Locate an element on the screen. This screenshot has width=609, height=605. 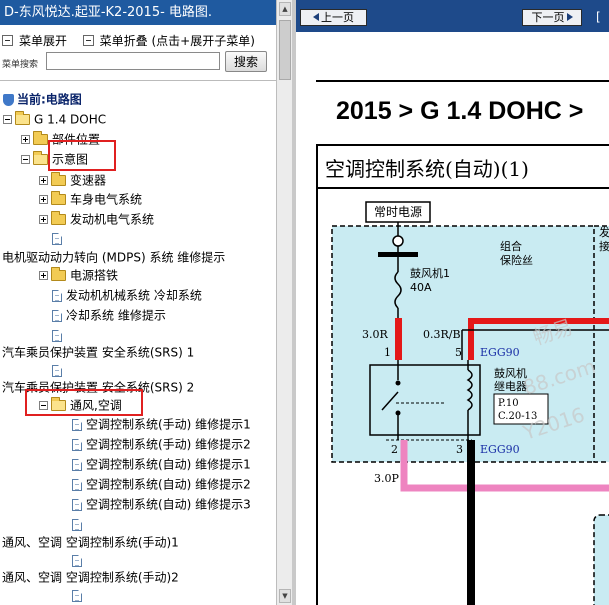
tree-item: 汽车乘员保护装置 安全系统(SRS) 1 is located at coordinates (98, 352).